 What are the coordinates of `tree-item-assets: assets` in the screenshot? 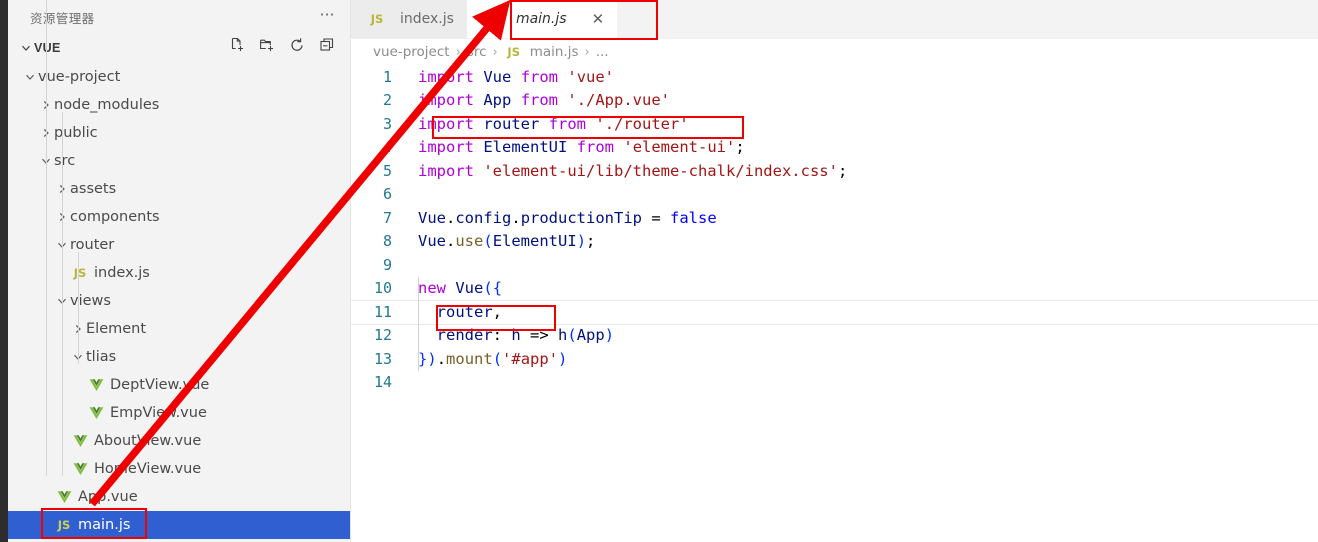 It's located at (179, 189).